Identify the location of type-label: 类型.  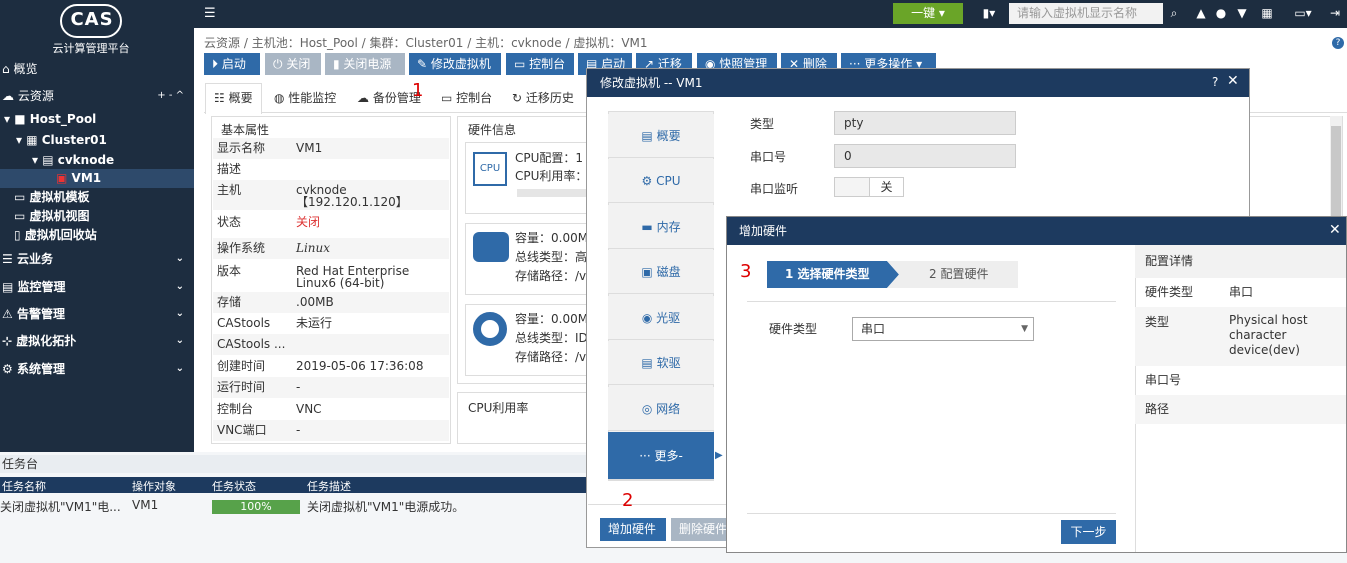
(762, 124).